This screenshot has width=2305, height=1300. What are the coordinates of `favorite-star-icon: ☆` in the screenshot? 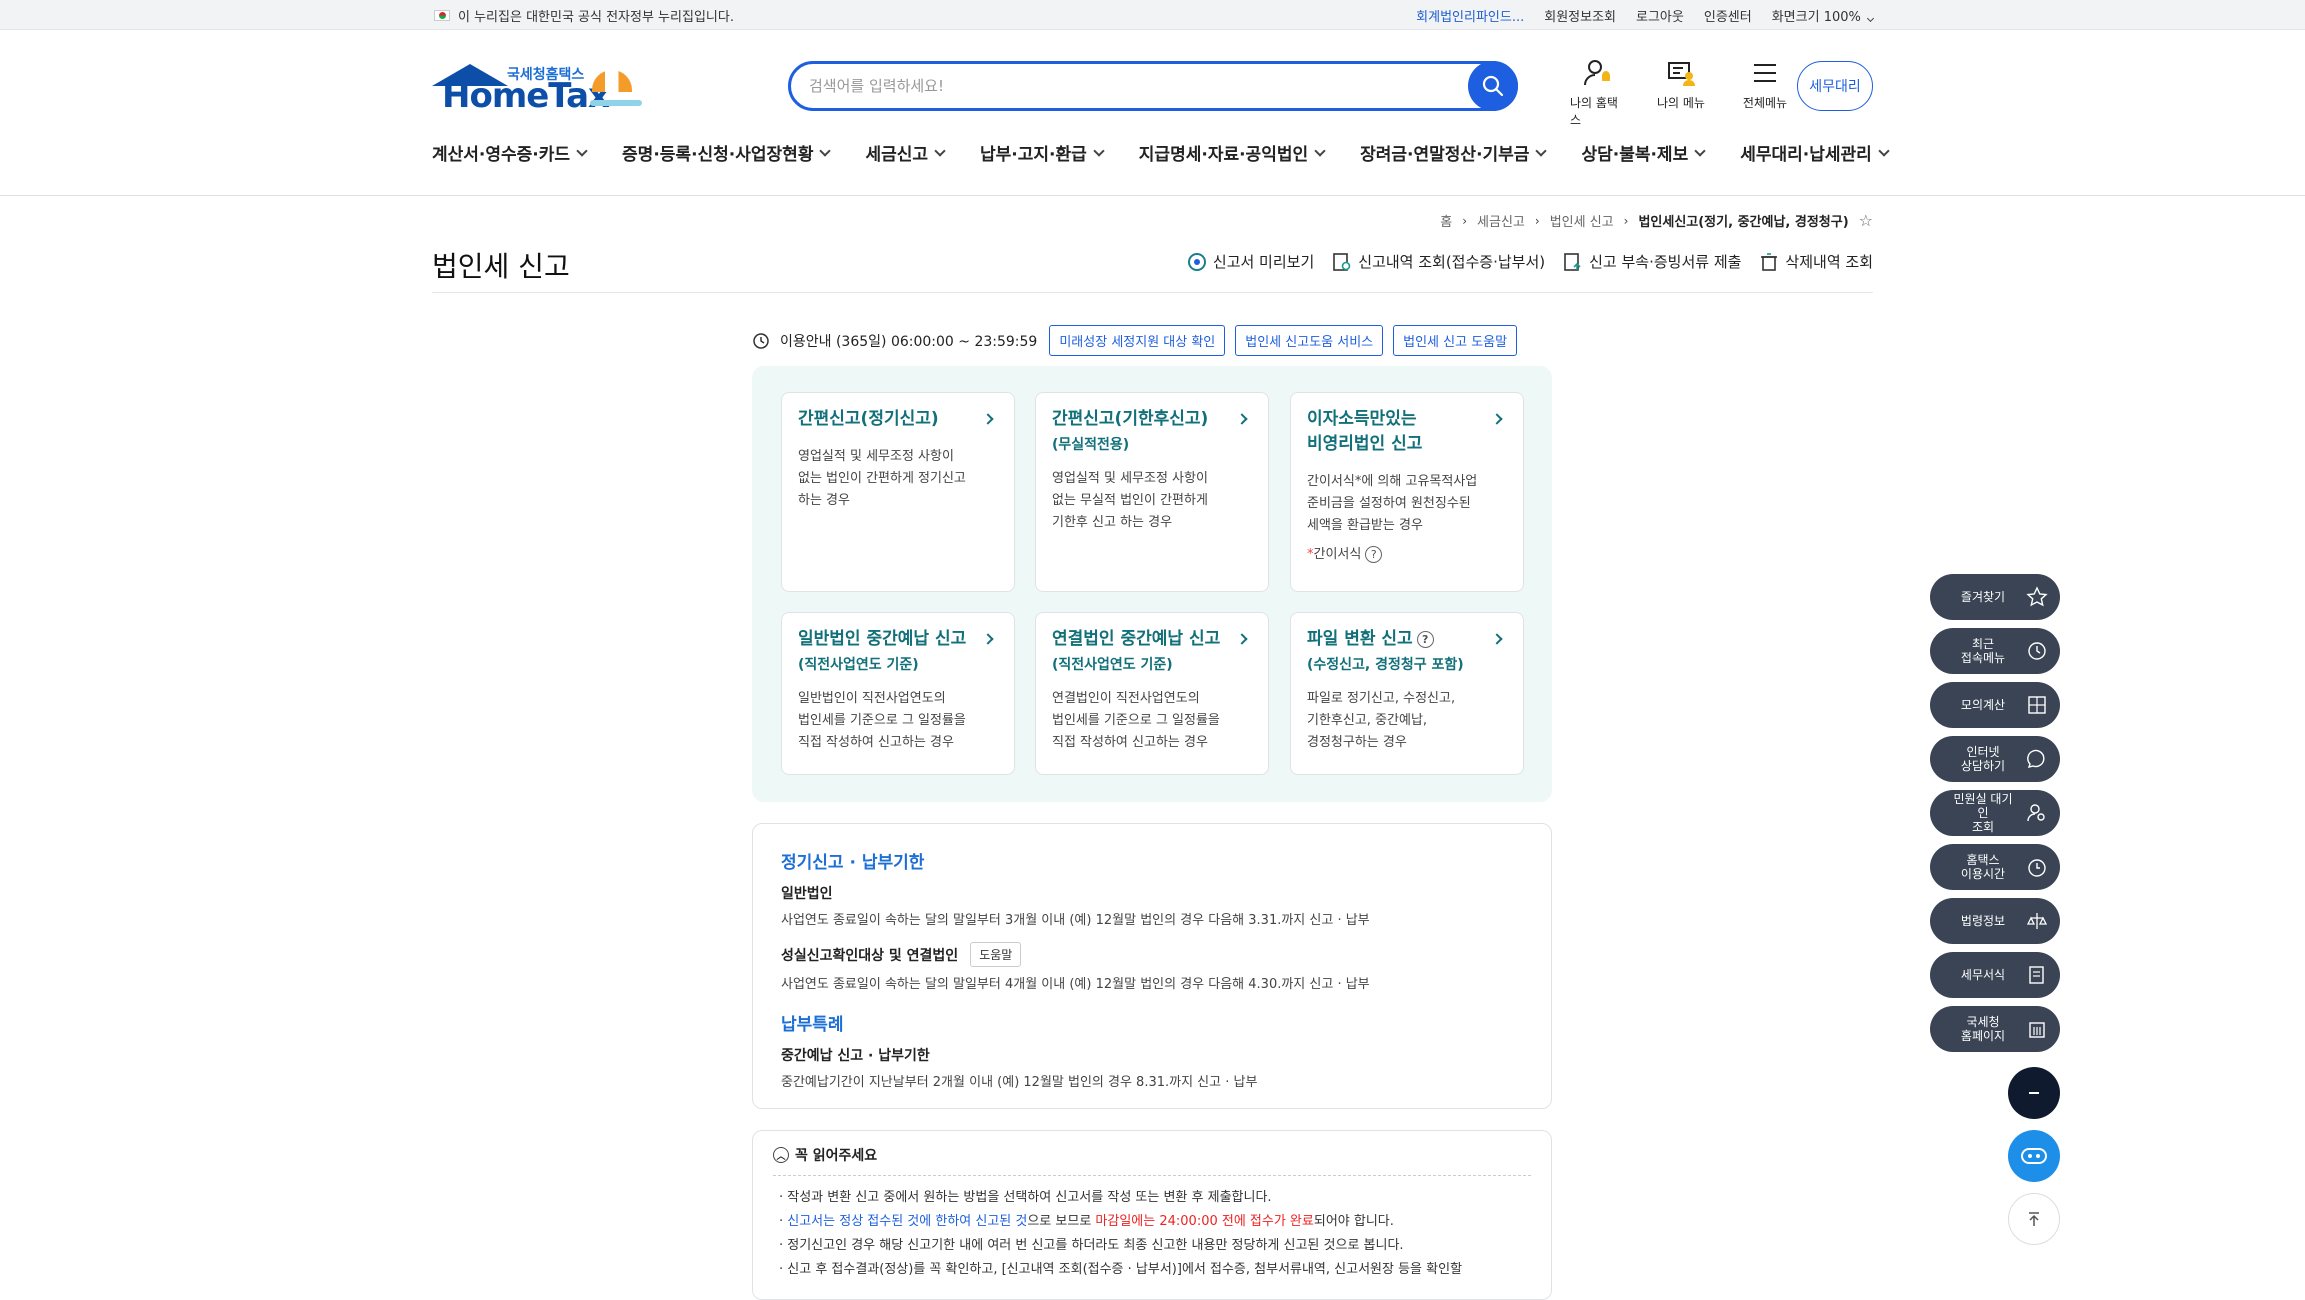 It's located at (1866, 220).